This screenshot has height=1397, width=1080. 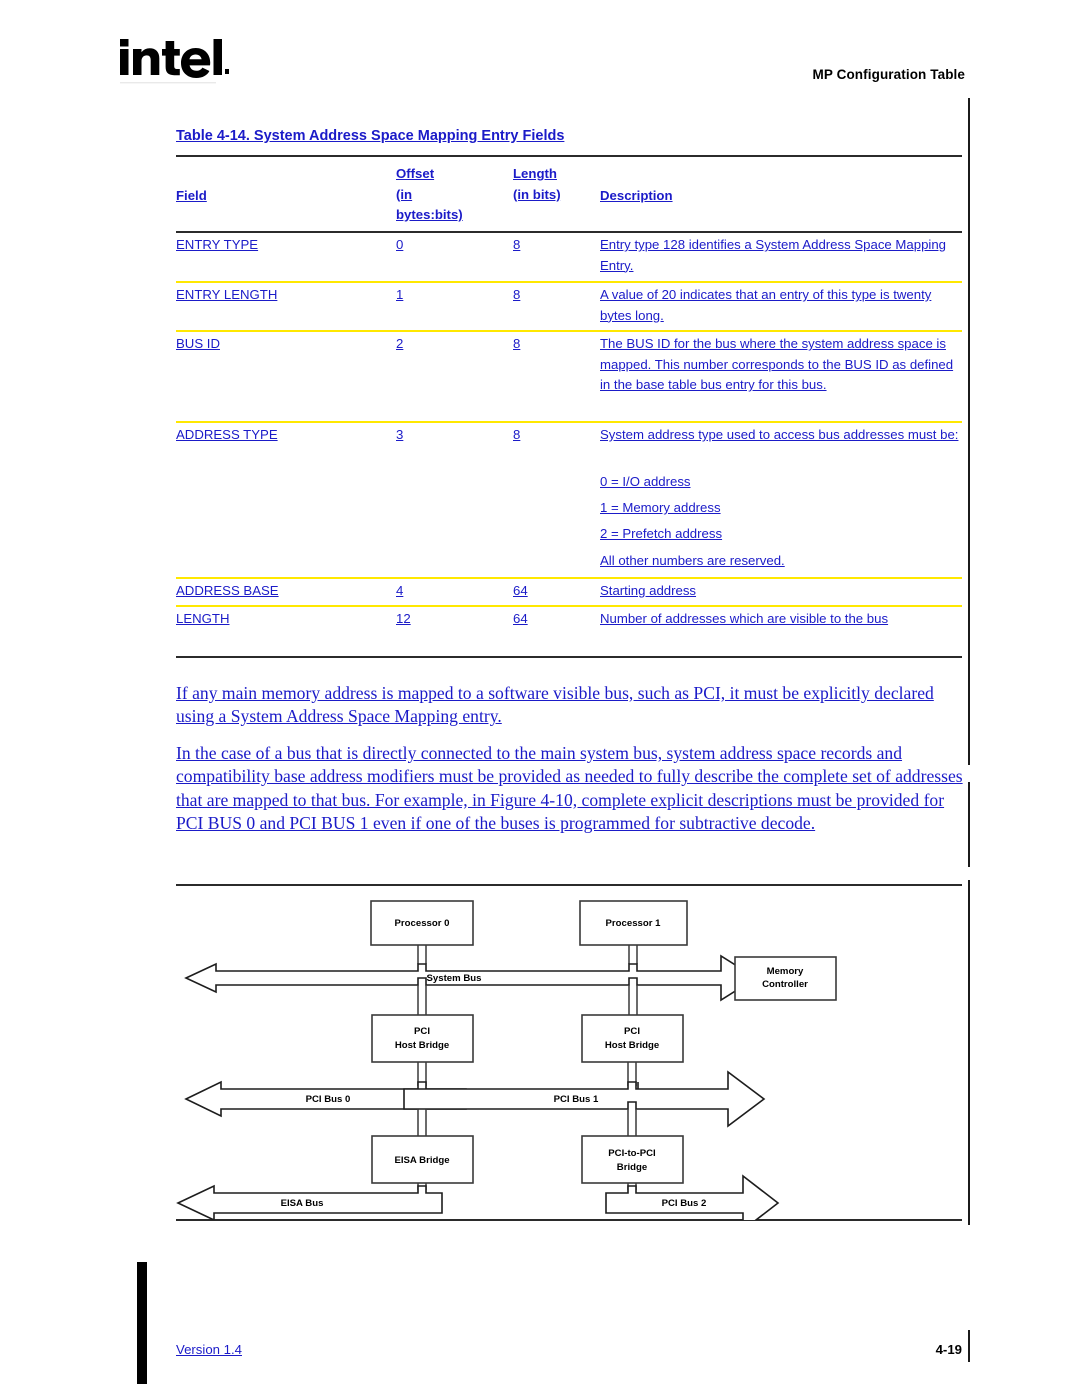 What do you see at coordinates (632, 1153) in the screenshot?
I see `figure-label-pci-to-pci-bridge-line-1: PCI-to-PCI` at bounding box center [632, 1153].